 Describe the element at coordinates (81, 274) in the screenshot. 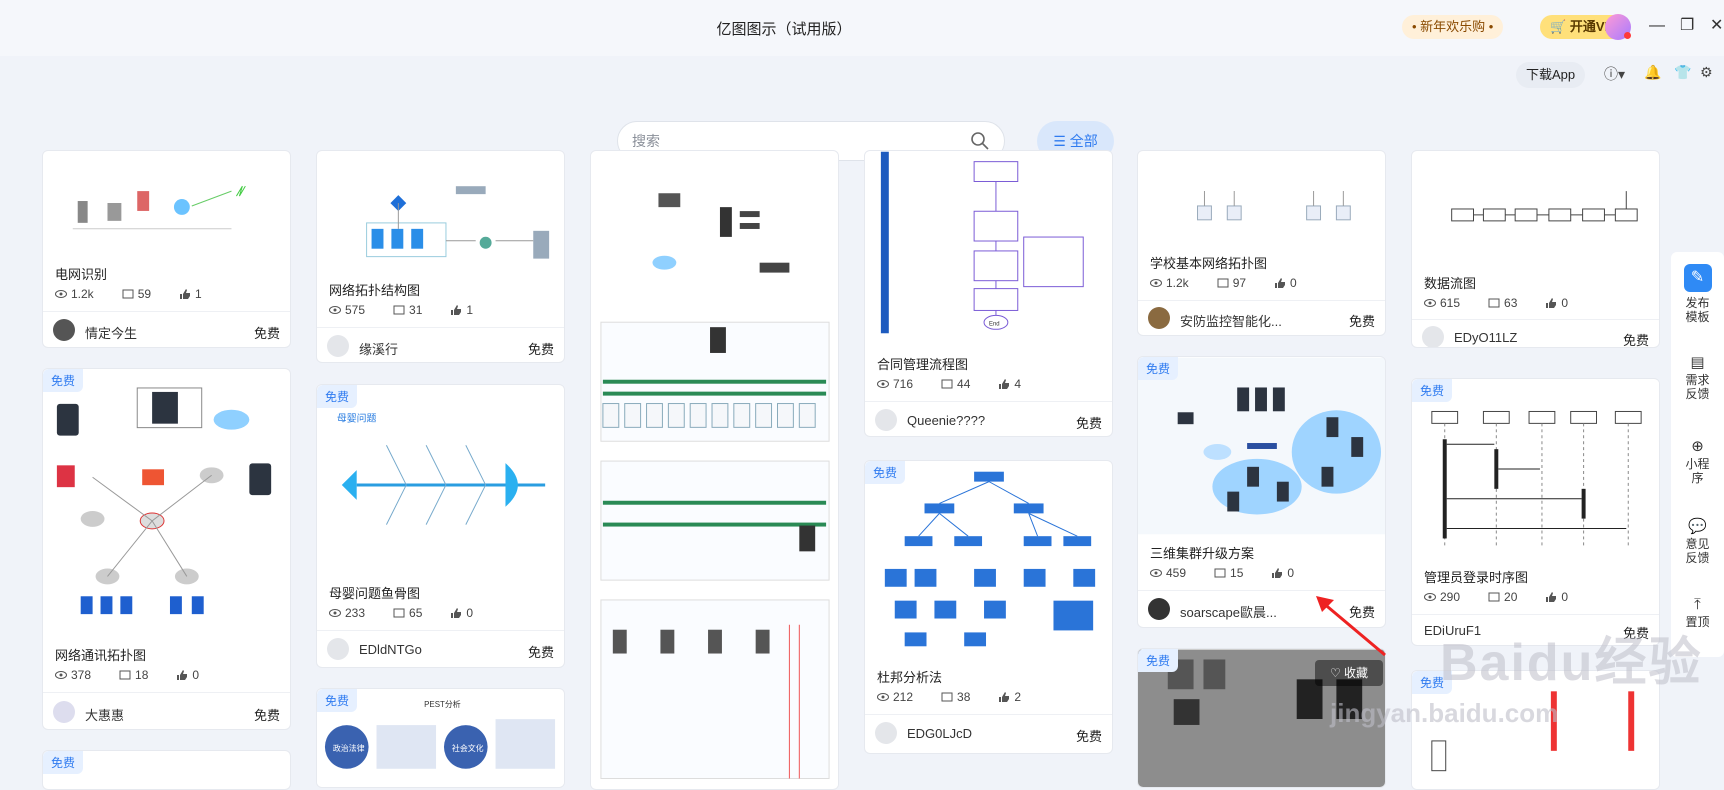

I see `card-title: 电网识别` at that location.